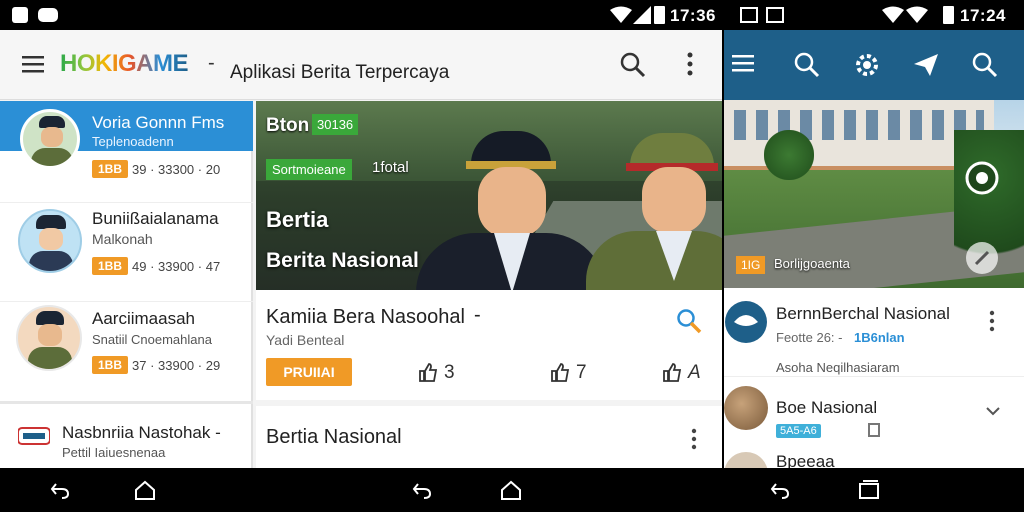 The height and width of the screenshot is (512, 1024). I want to click on system-nav-bar, so click(512, 490).